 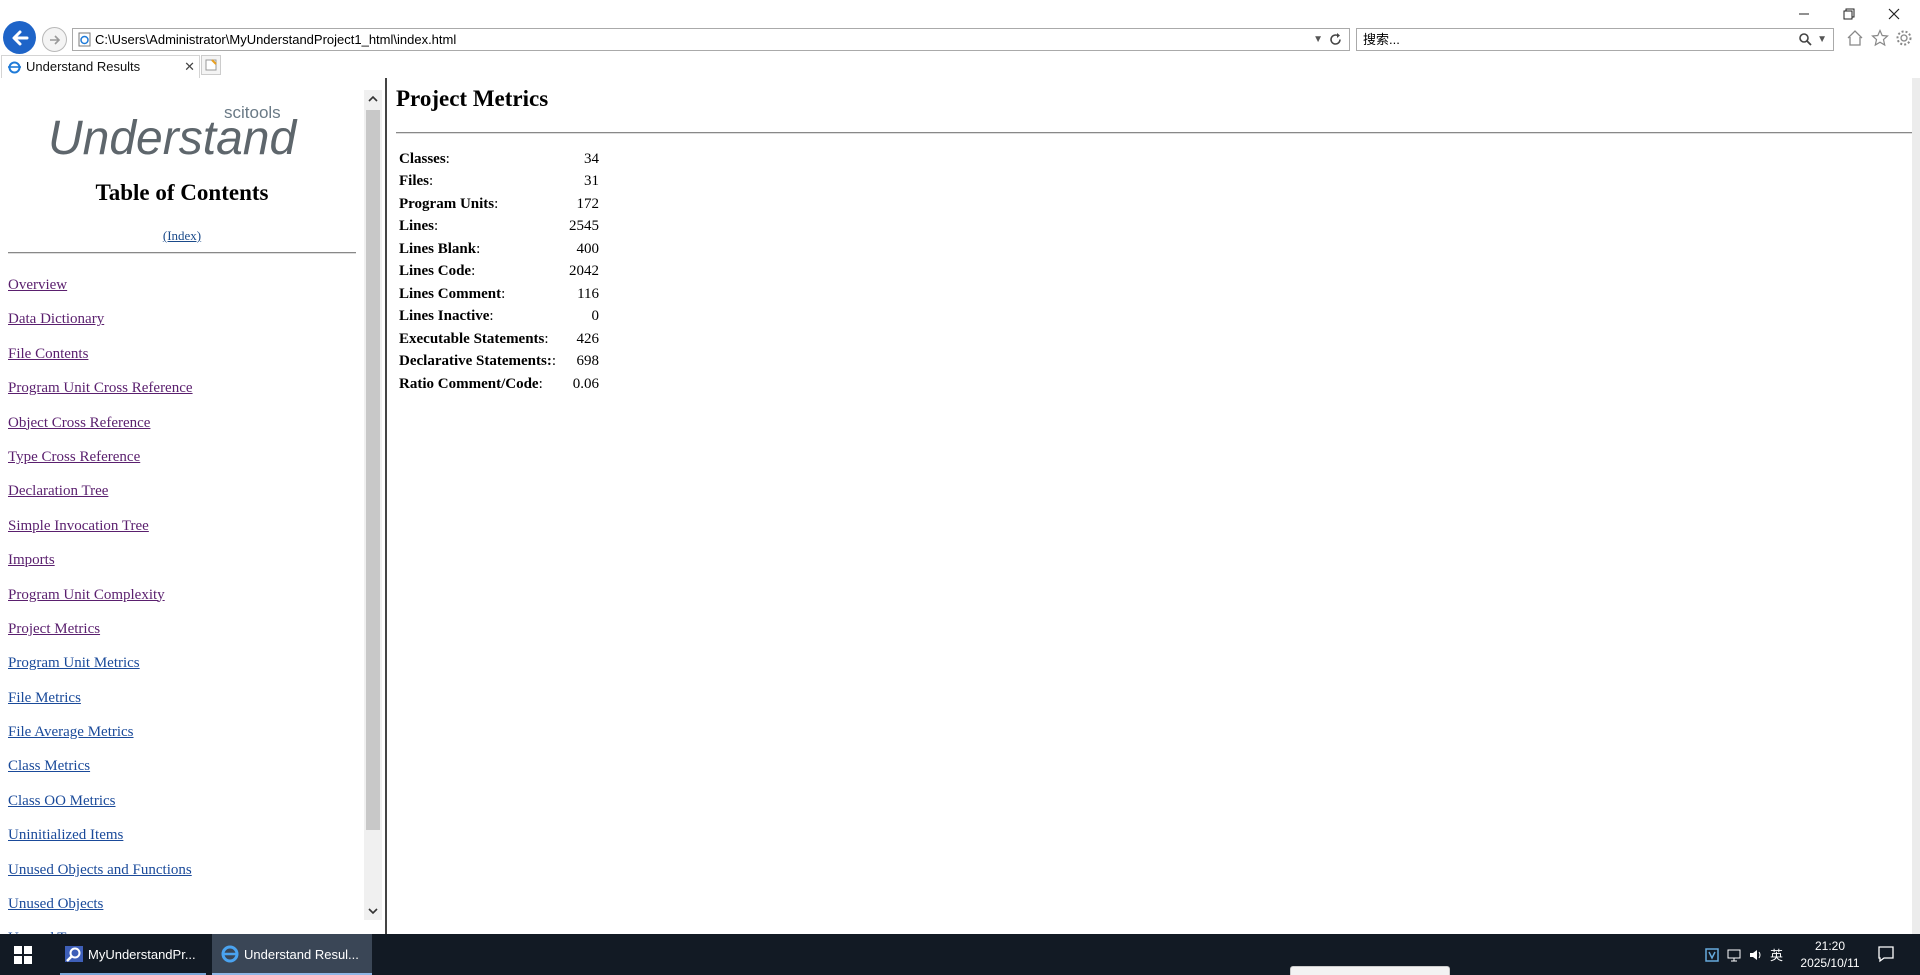 I want to click on toc-link: File Average Metrics, so click(x=71, y=732).